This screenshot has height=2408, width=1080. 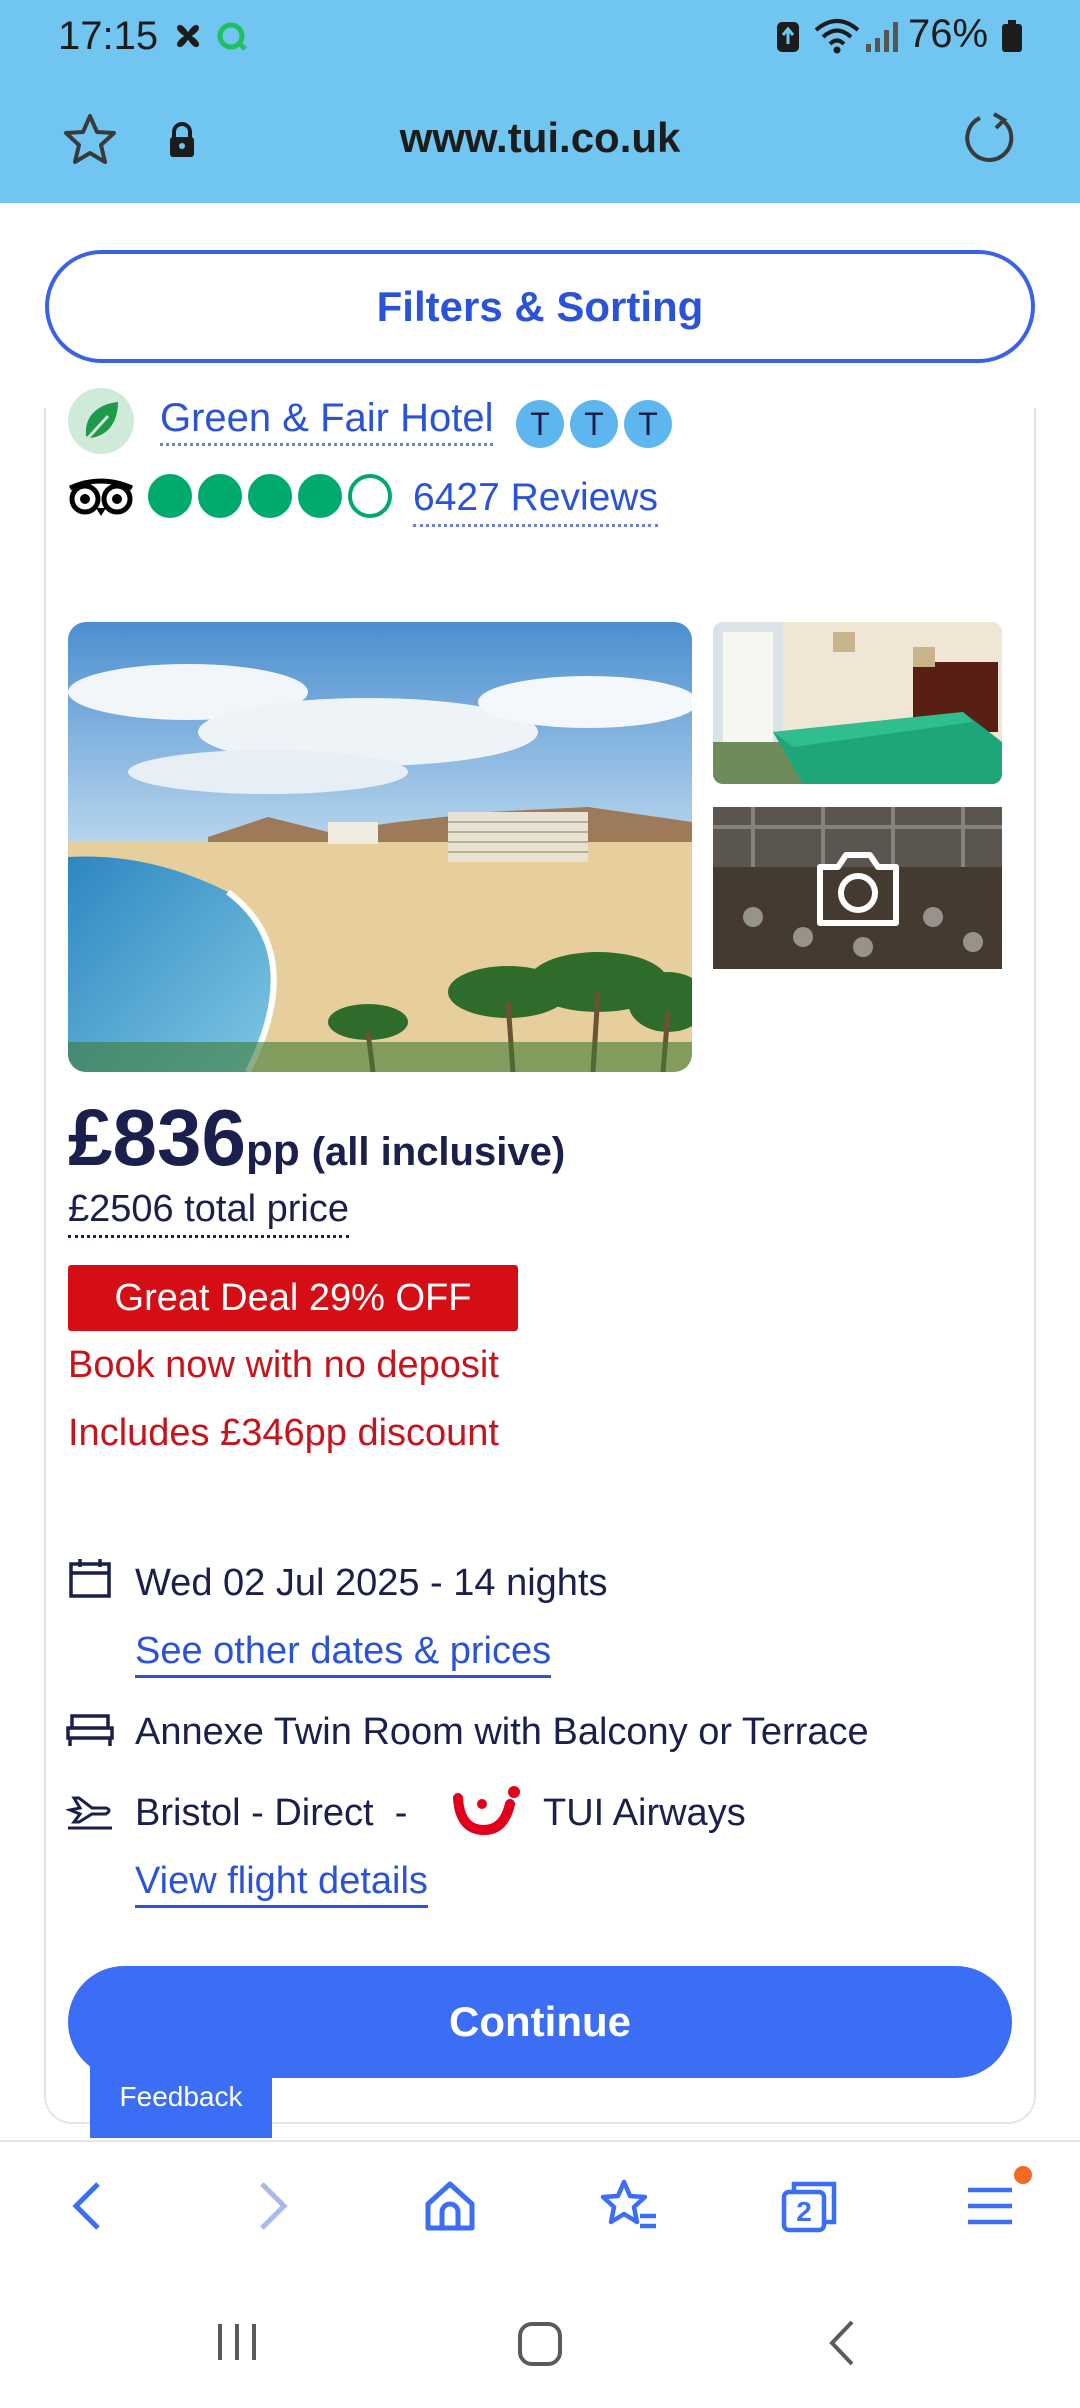 What do you see at coordinates (450, 2208) in the screenshot?
I see `home-icon` at bounding box center [450, 2208].